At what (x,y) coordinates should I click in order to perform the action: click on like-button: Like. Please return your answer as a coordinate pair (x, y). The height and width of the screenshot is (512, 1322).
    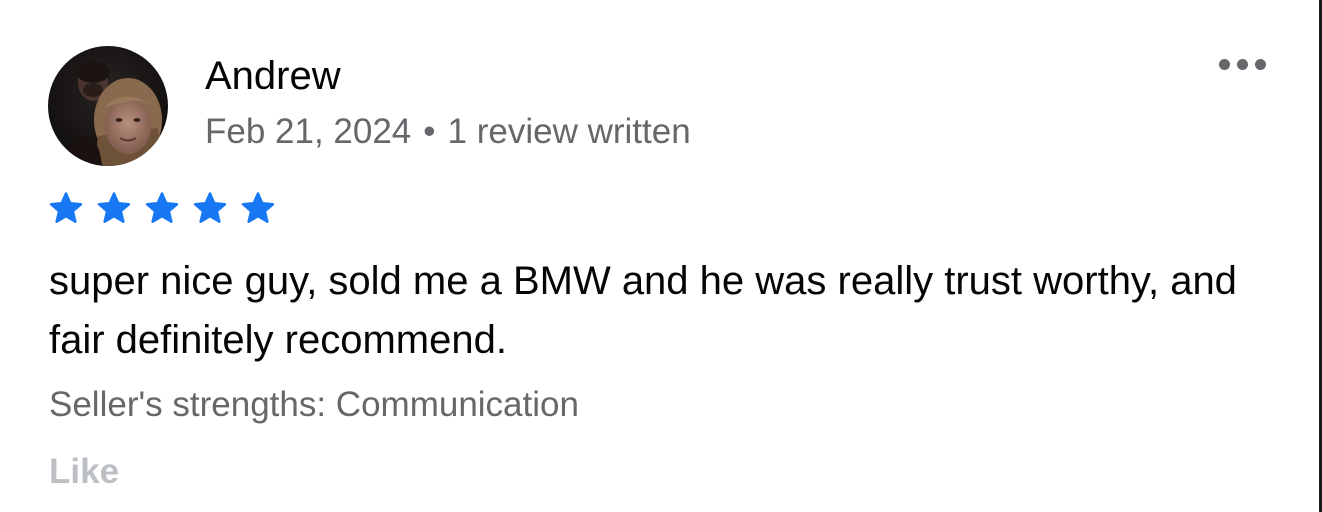
    Looking at the image, I should click on (84, 472).